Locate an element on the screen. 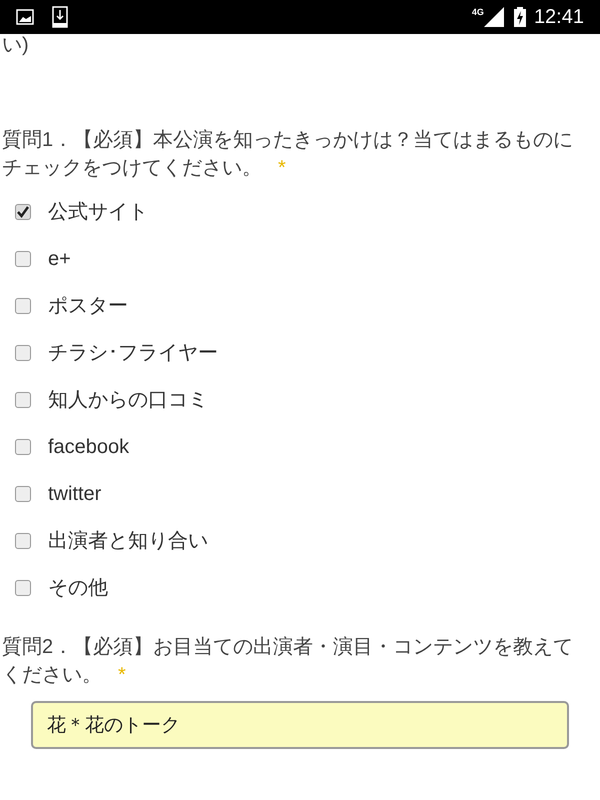 Image resolution: width=600 pixels, height=800 pixels. clock: 12:41 is located at coordinates (559, 17).